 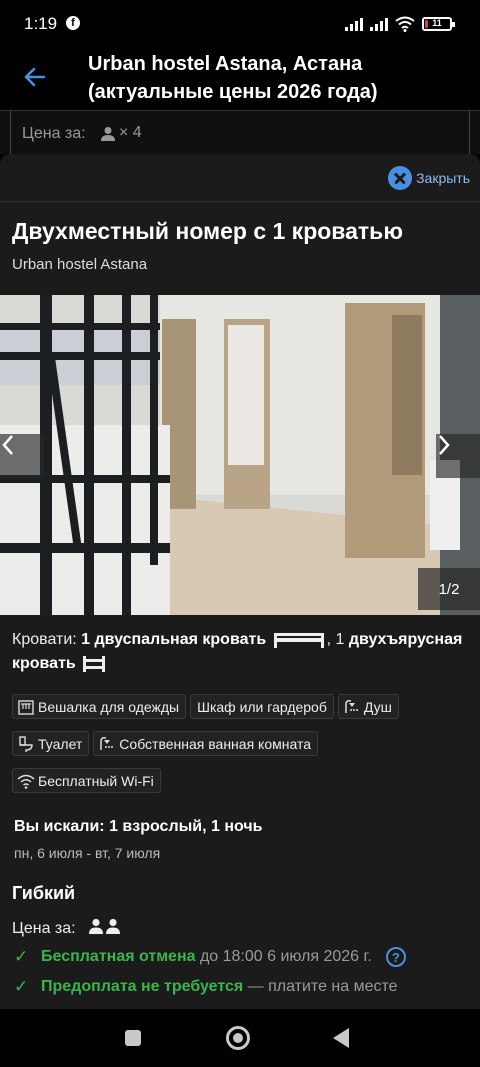 I want to click on help-icon: ?, so click(x=395, y=957).